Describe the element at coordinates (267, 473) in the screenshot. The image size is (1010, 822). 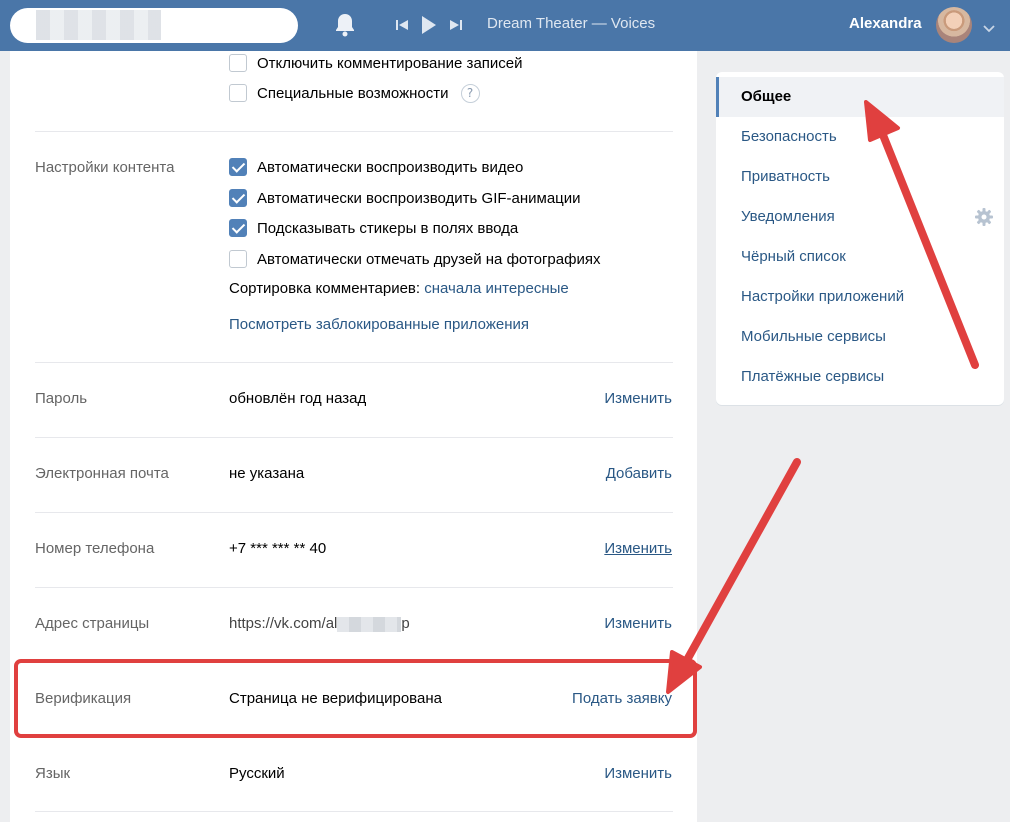
I see `email-value: не указана` at that location.